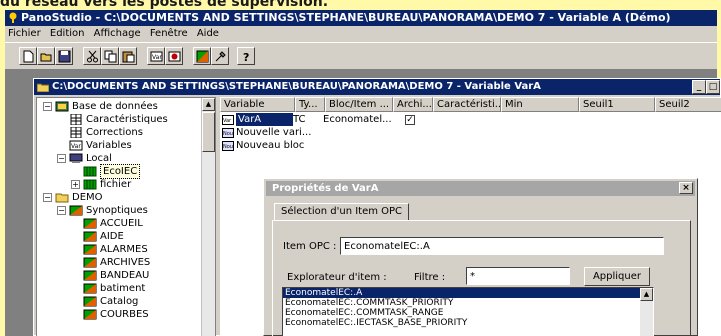  What do you see at coordinates (24, 33) in the screenshot?
I see `menu-fichier: Fichier` at bounding box center [24, 33].